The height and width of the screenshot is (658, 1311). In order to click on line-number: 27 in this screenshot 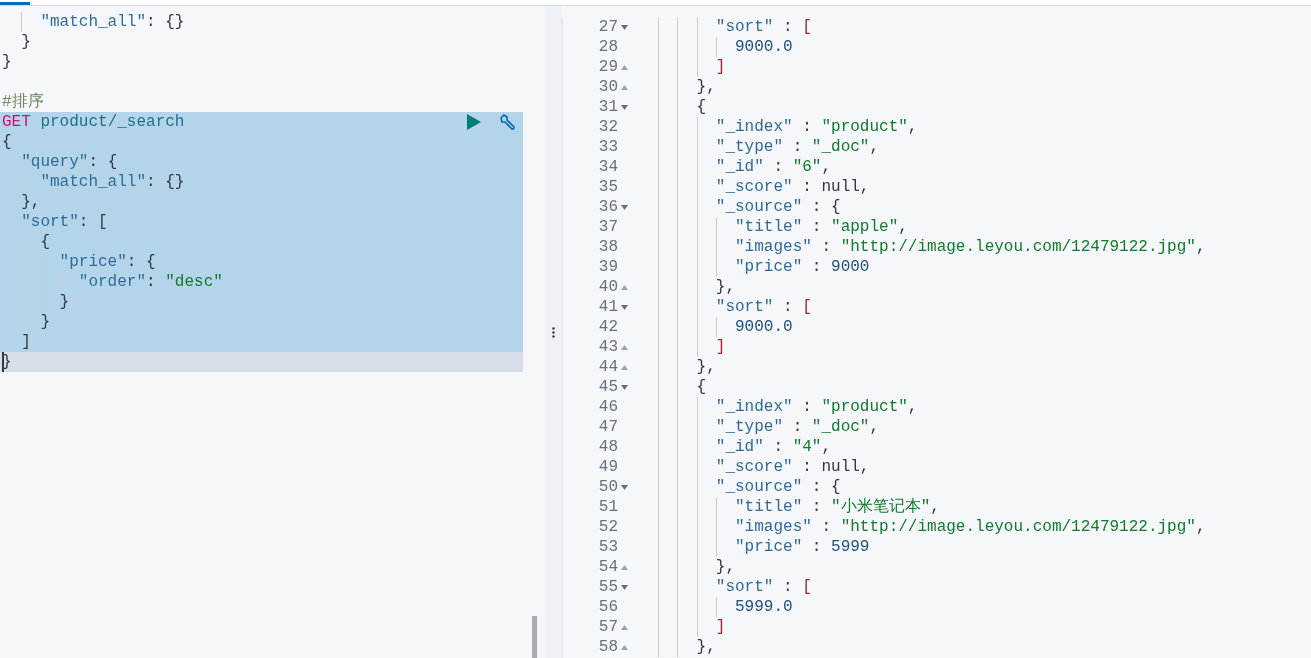, I will do `click(608, 27)`.